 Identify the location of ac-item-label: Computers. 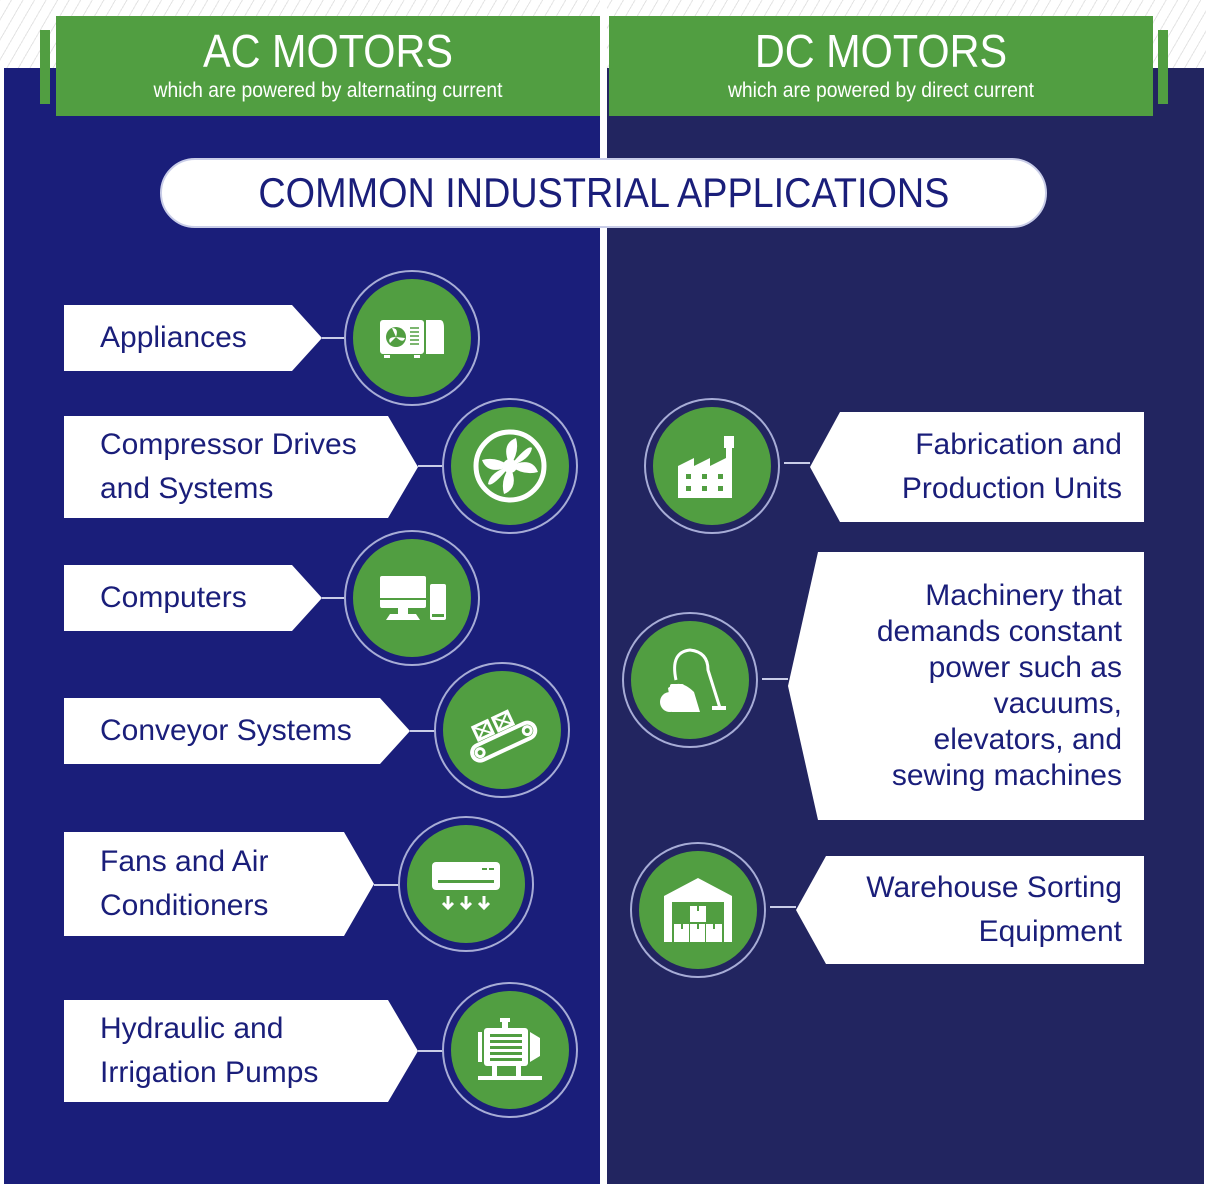
(193, 598).